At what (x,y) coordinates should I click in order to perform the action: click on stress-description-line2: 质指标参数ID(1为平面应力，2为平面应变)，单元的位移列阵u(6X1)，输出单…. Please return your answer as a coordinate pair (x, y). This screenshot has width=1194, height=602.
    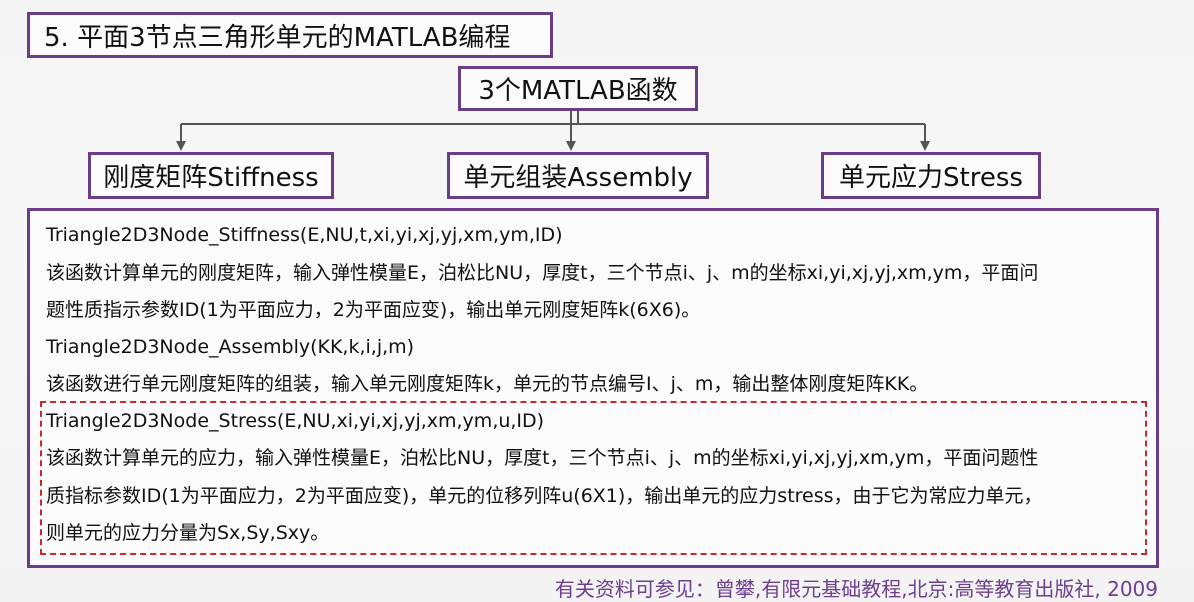
    Looking at the image, I should click on (544, 496).